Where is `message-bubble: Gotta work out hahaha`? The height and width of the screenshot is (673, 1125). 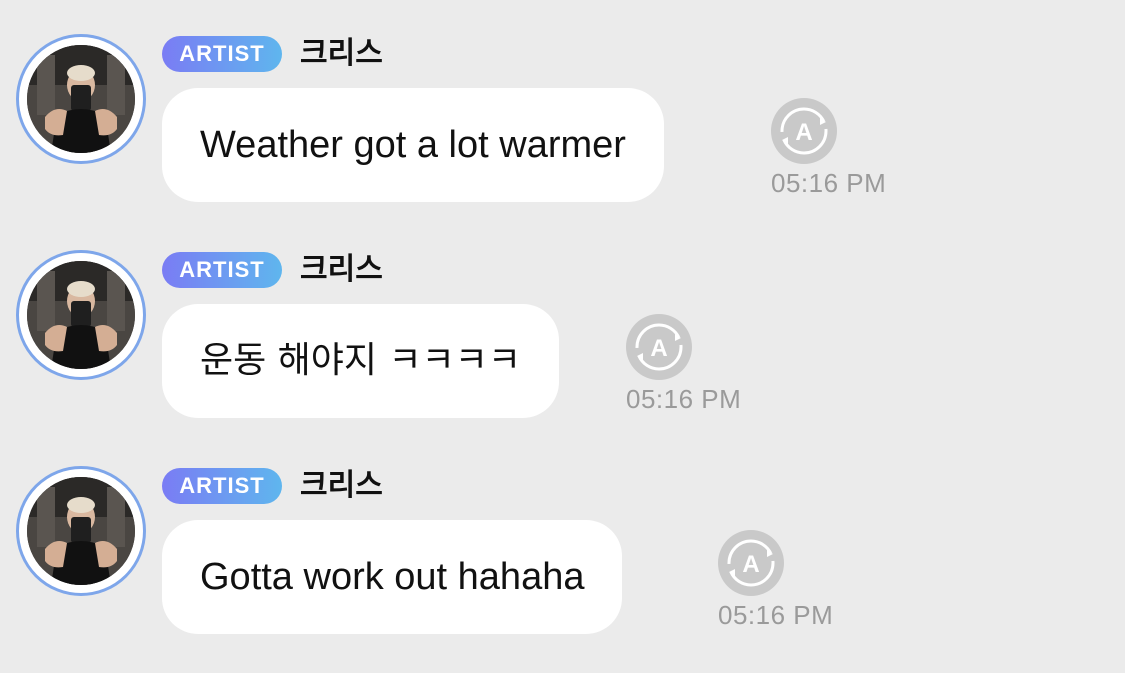
message-bubble: Gotta work out hahaha is located at coordinates (392, 577).